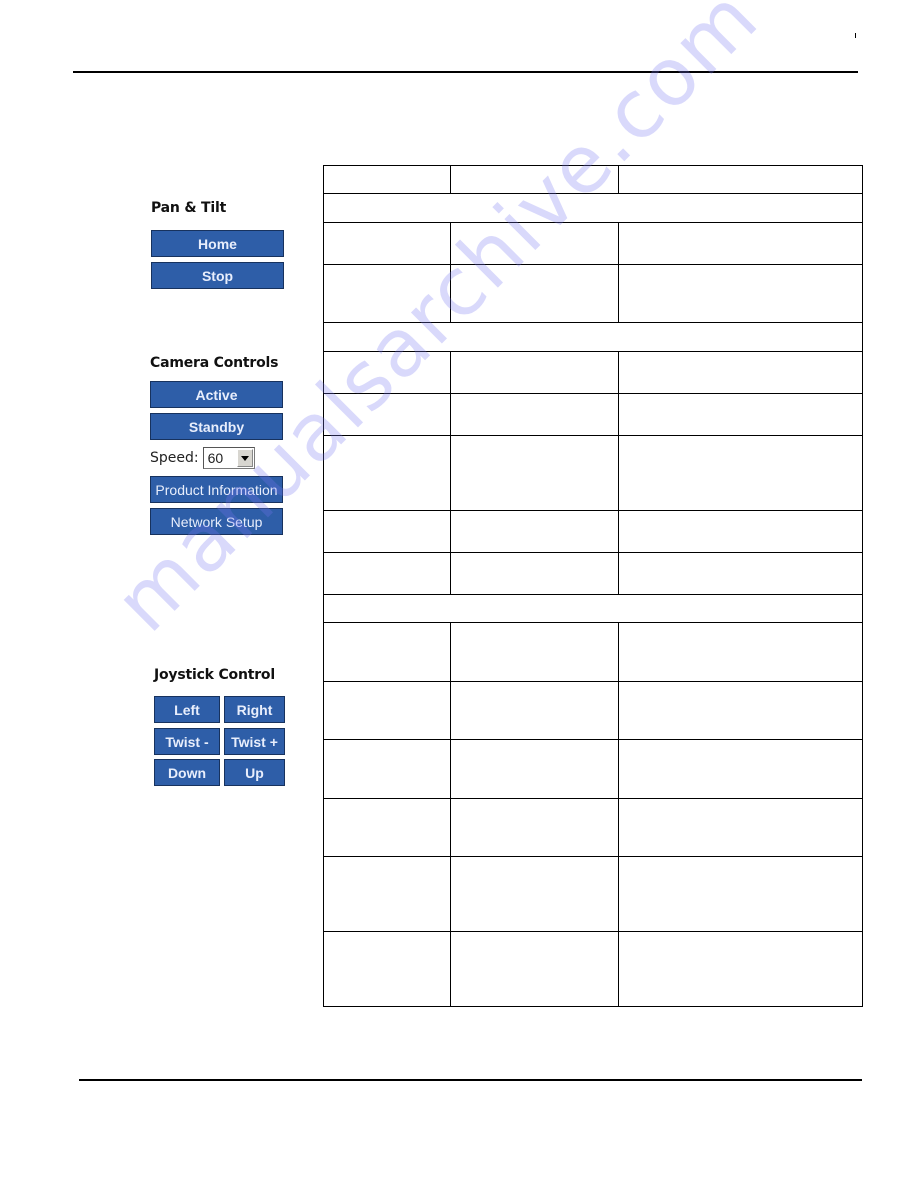  Describe the element at coordinates (254, 741) in the screenshot. I see `joystick-twist-plus-button: Twist +` at that location.